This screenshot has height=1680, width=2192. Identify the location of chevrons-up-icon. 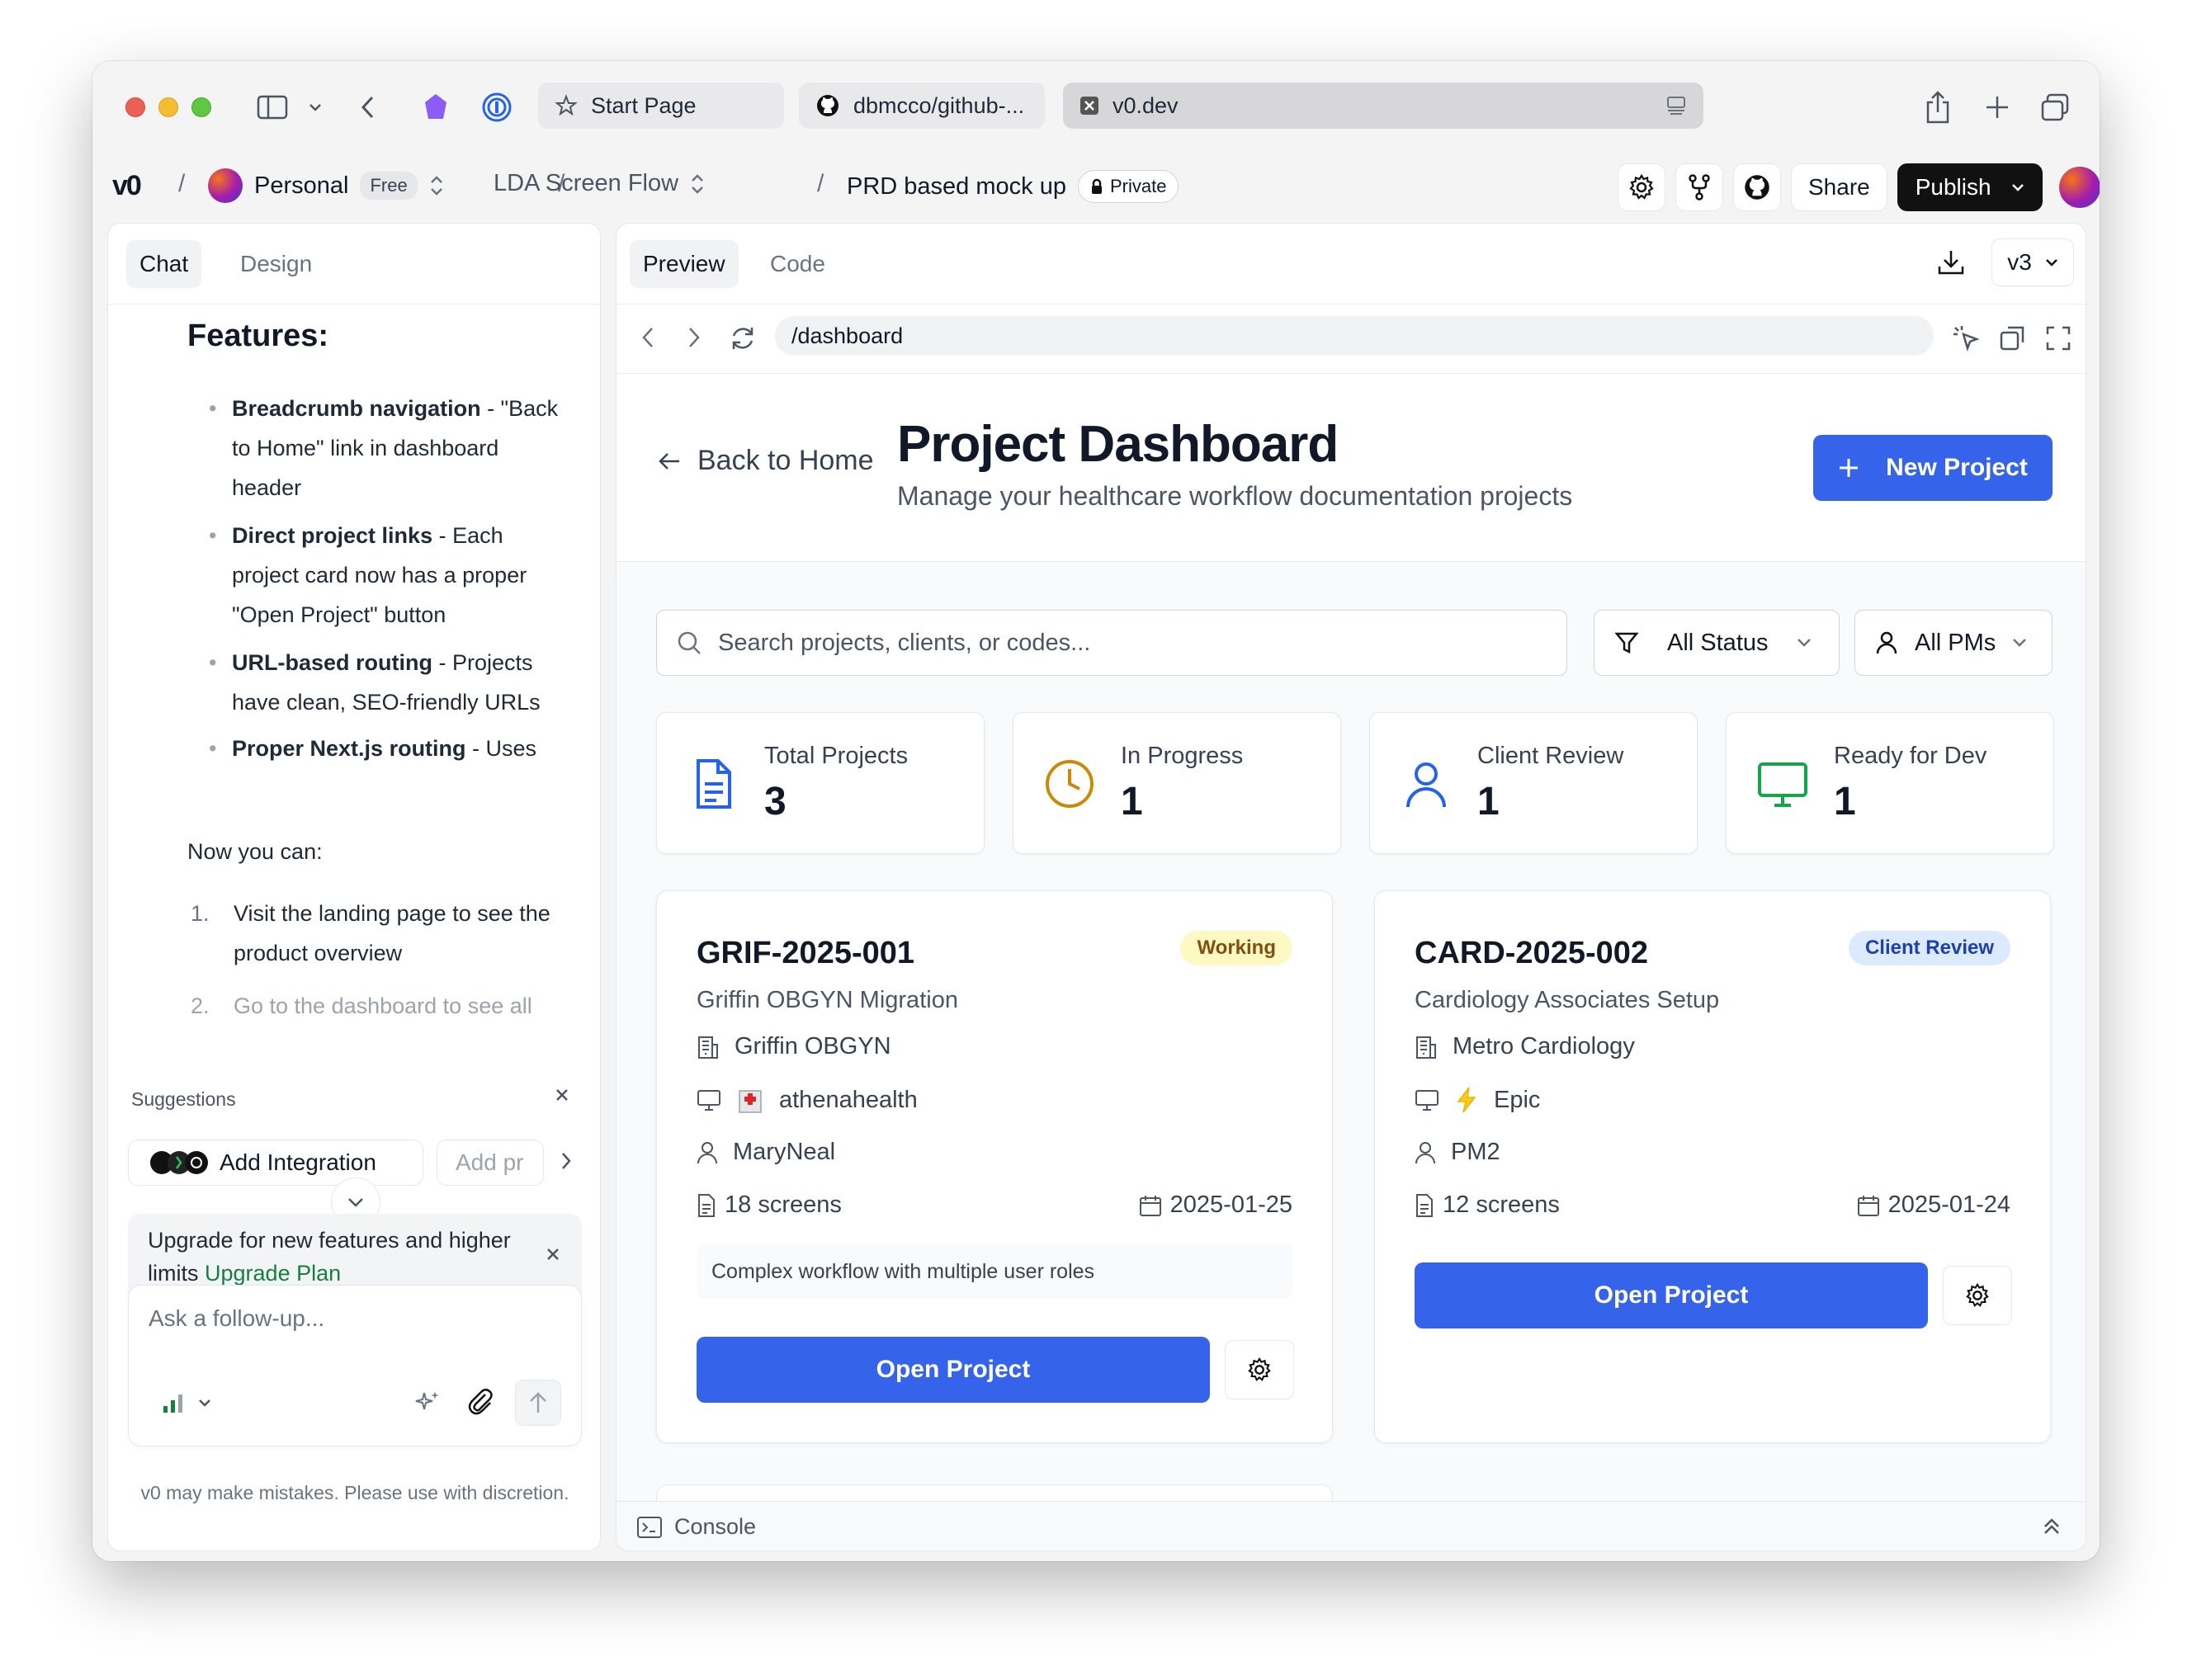
(2052, 1526).